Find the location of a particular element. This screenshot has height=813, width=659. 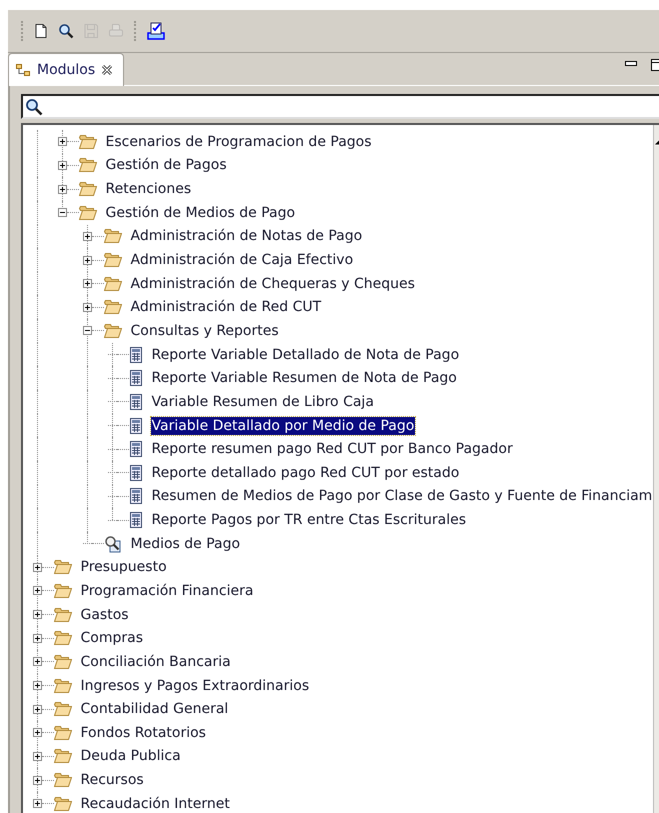

tree-item: Reporte Variable Resumen de Nota de Pago is located at coordinates (304, 378).